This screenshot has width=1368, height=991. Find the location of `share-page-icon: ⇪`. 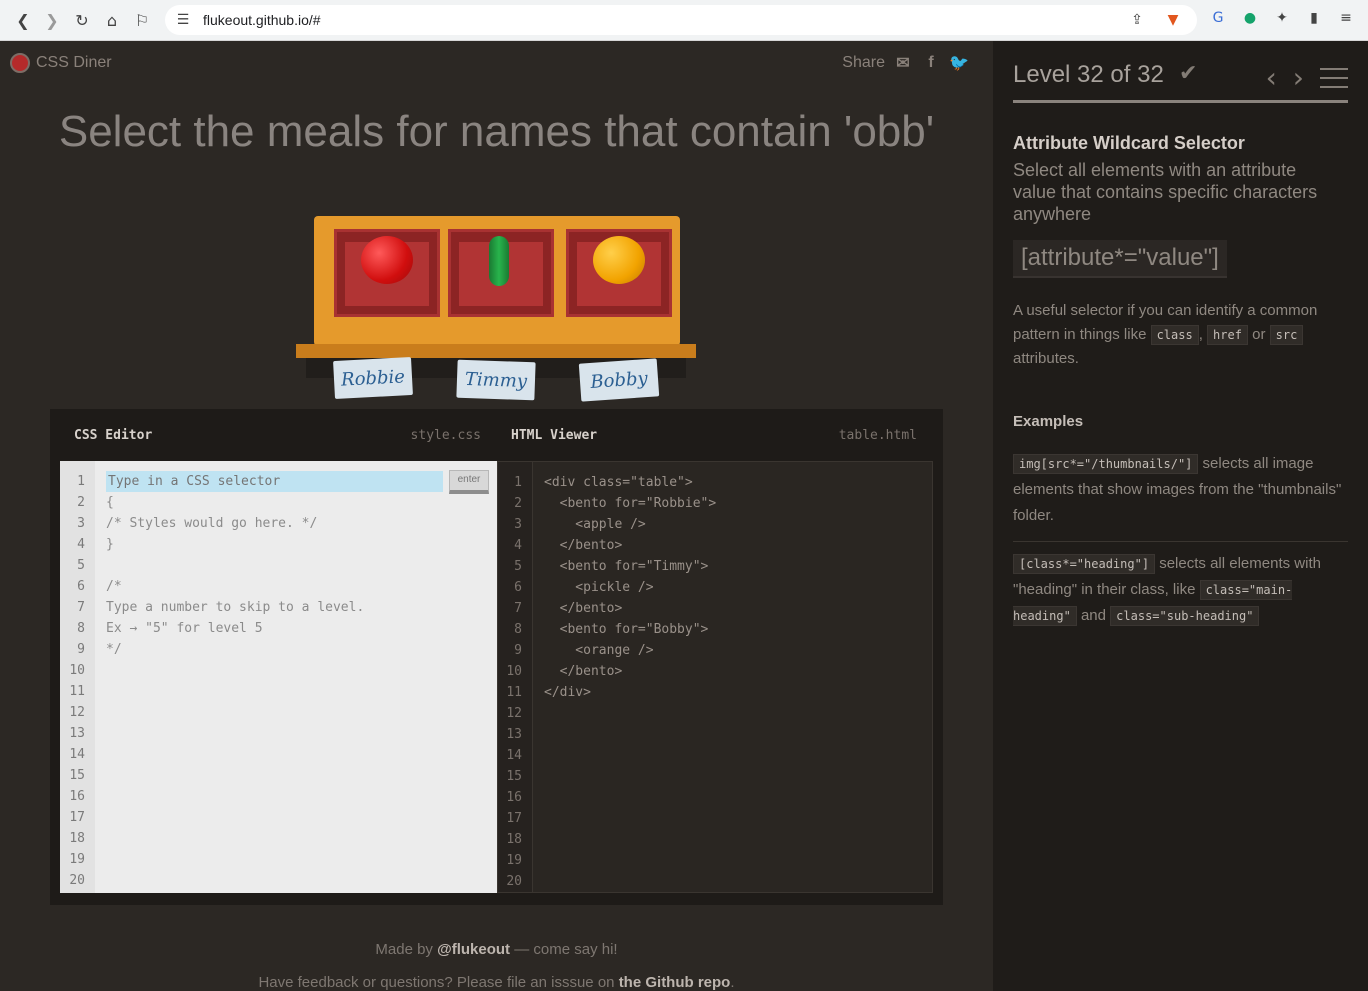

share-page-icon: ⇪ is located at coordinates (1137, 20).